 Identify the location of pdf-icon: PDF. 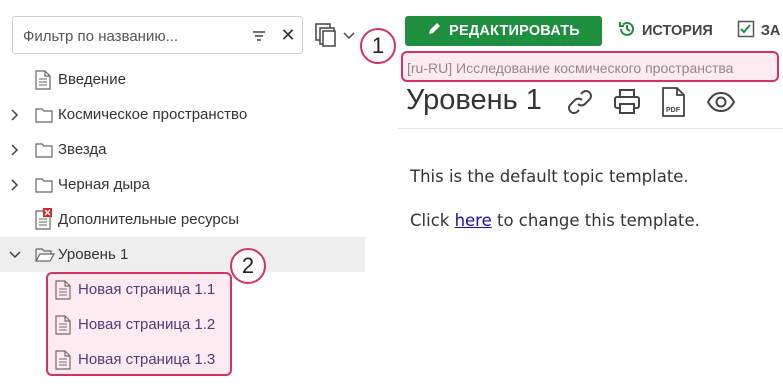
(674, 102).